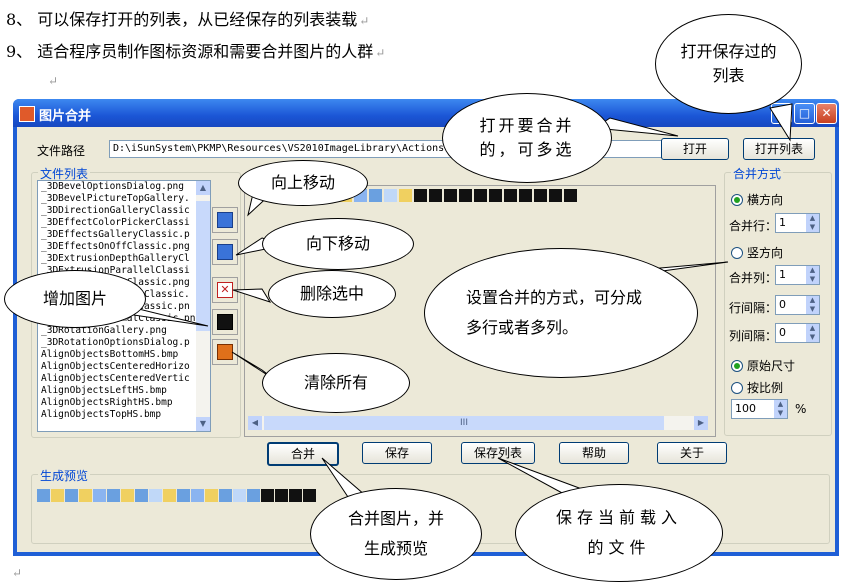 This screenshot has height=585, width=857. What do you see at coordinates (619, 533) in the screenshot?
I see `callout-save-loaded: 保存当前载入的文件` at bounding box center [619, 533].